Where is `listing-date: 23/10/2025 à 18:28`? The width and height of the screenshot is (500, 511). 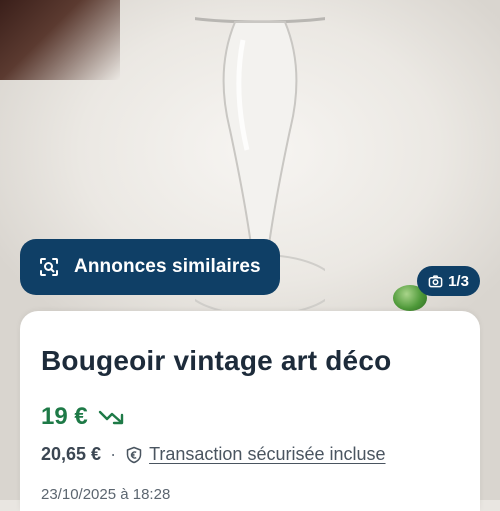
listing-date: 23/10/2025 à 18:28 is located at coordinates (106, 494).